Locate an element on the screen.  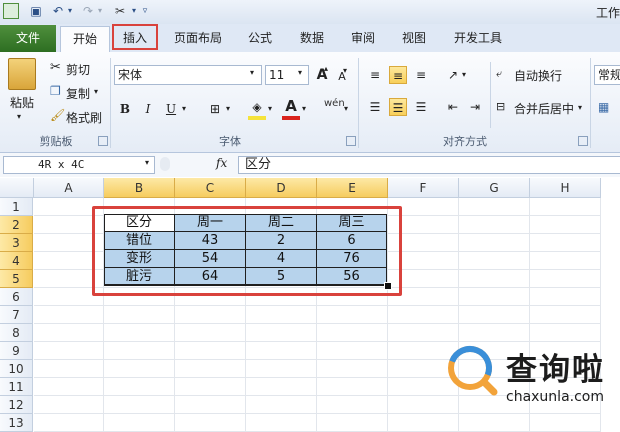
column-header-h: H is located at coordinates (565, 188).